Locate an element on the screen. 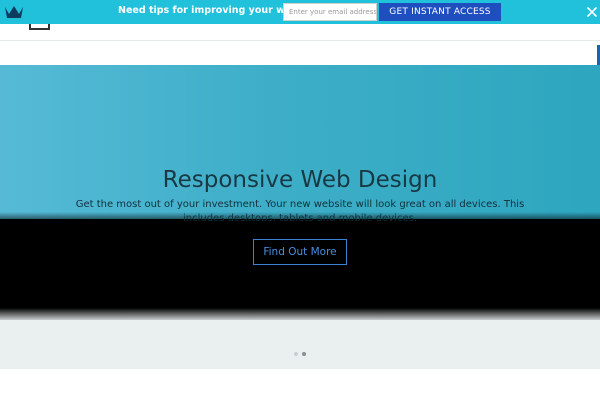 This screenshot has width=600, height=400. get-instant-access-button: GET INSTANT ACCESS is located at coordinates (440, 12).